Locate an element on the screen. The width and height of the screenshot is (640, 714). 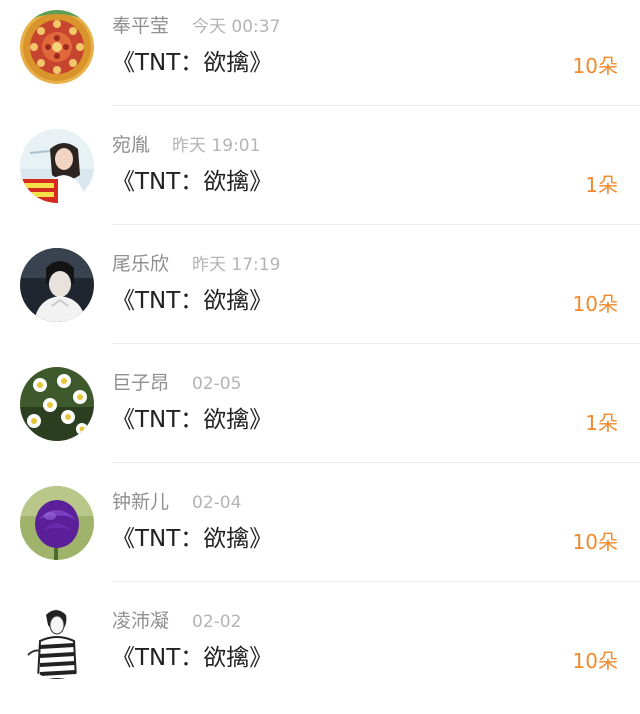
purple-rose-avatar-icon is located at coordinates (57, 523).